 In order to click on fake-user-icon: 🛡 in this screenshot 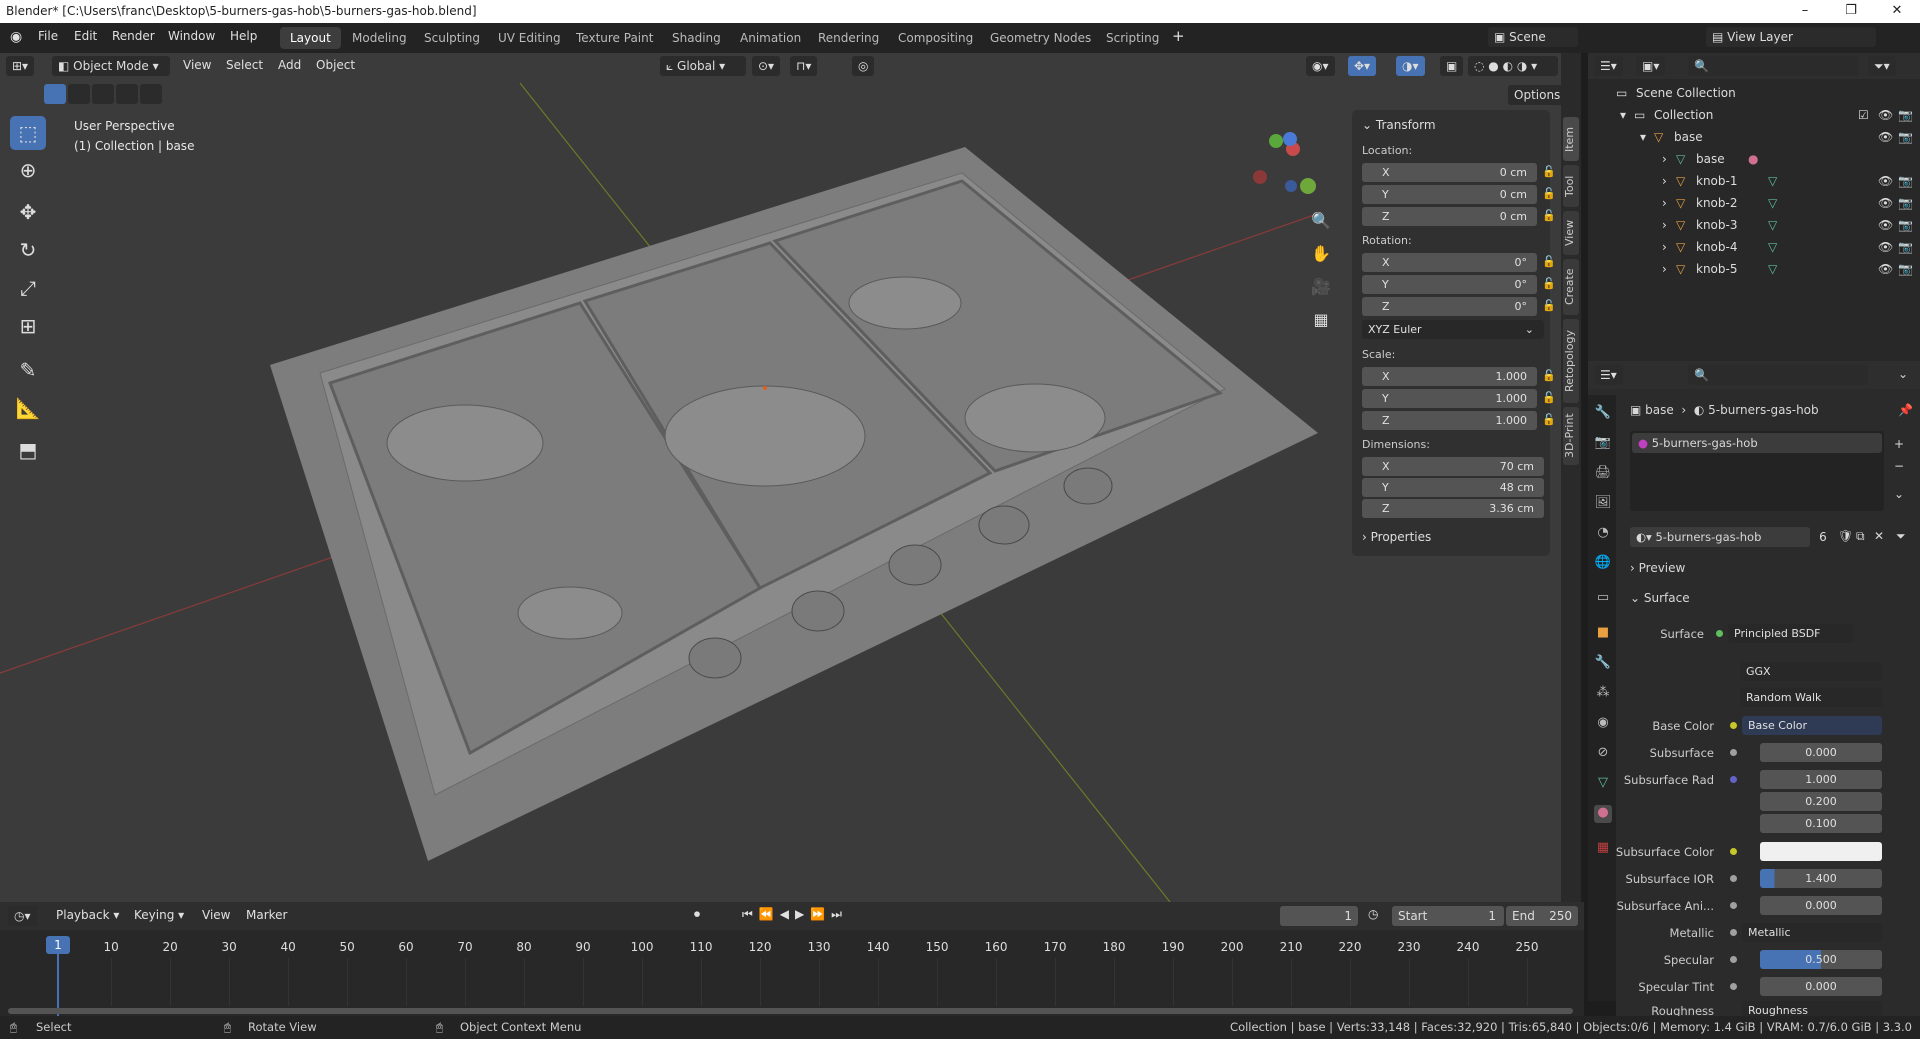, I will do `click(1845, 536)`.